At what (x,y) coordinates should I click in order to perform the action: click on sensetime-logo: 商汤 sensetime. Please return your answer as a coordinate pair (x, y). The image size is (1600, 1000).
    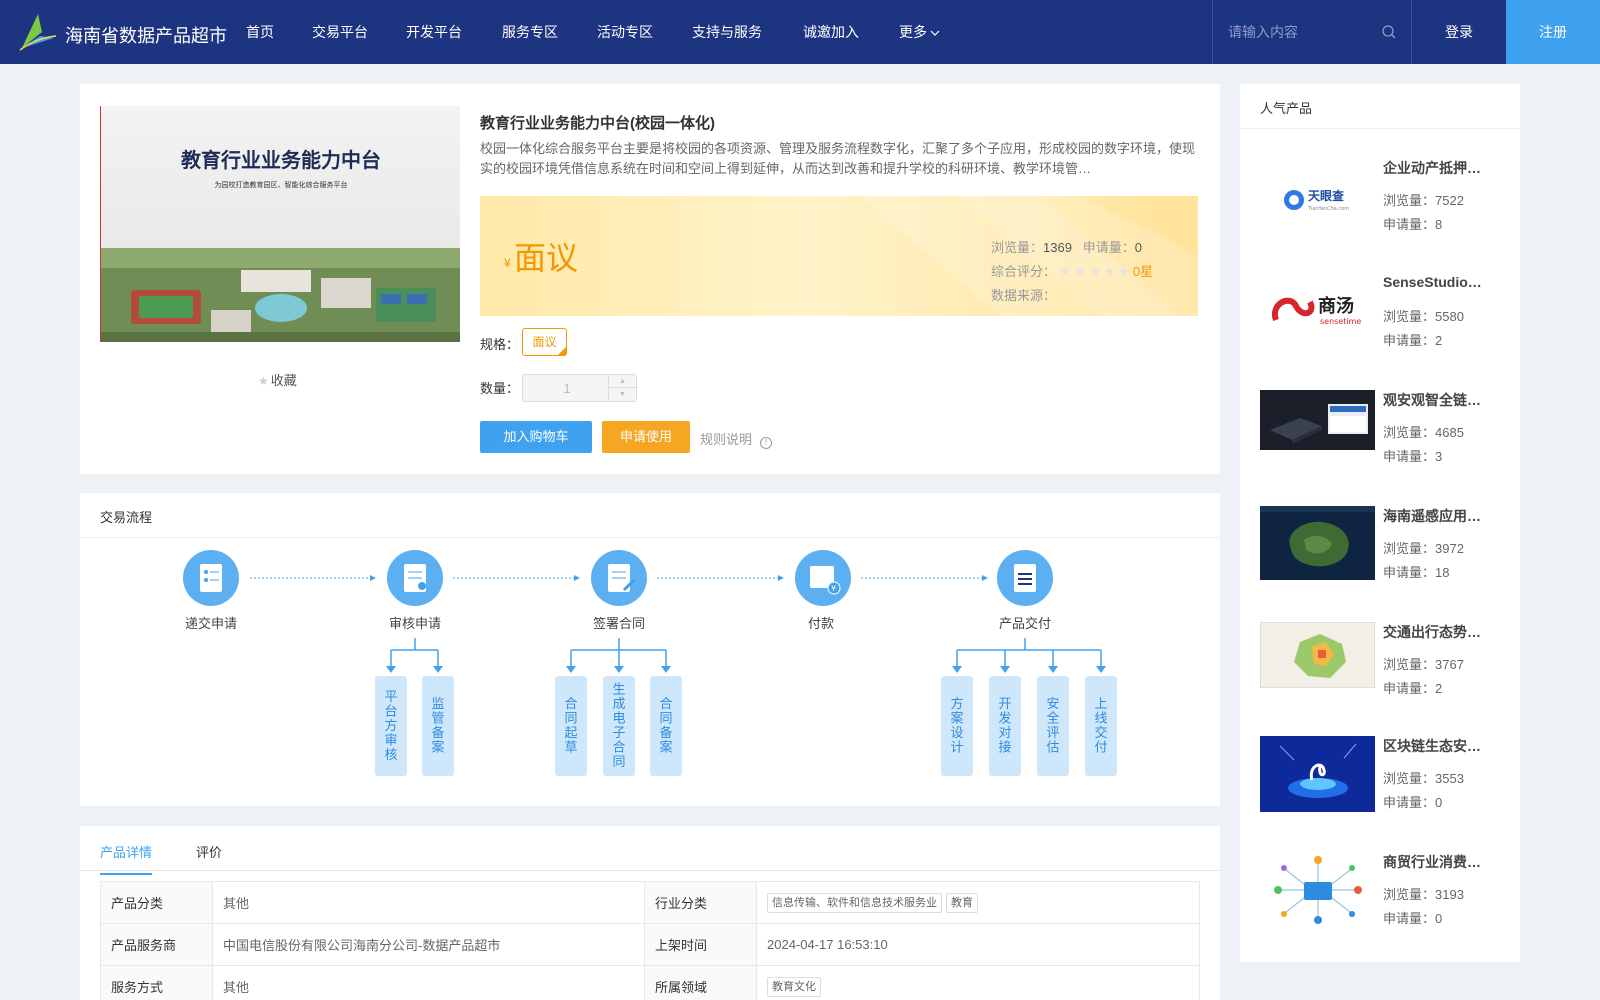
    Looking at the image, I should click on (1317, 312).